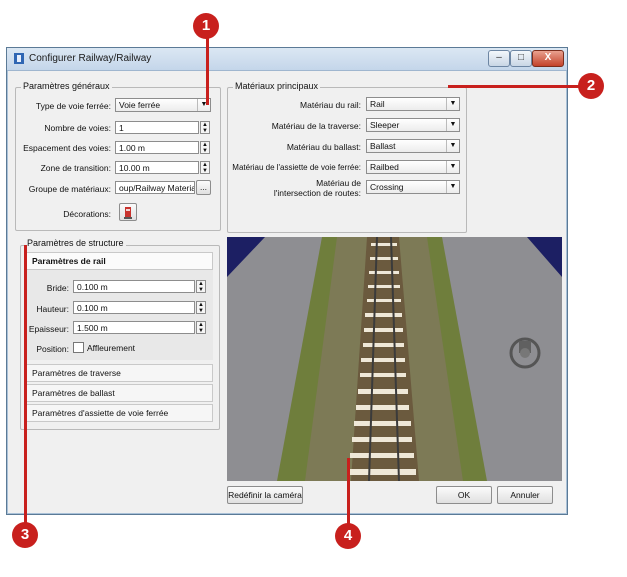 The height and width of the screenshot is (577, 627). I want to click on rail-material-label: Matériau du rail:, so click(330, 105).